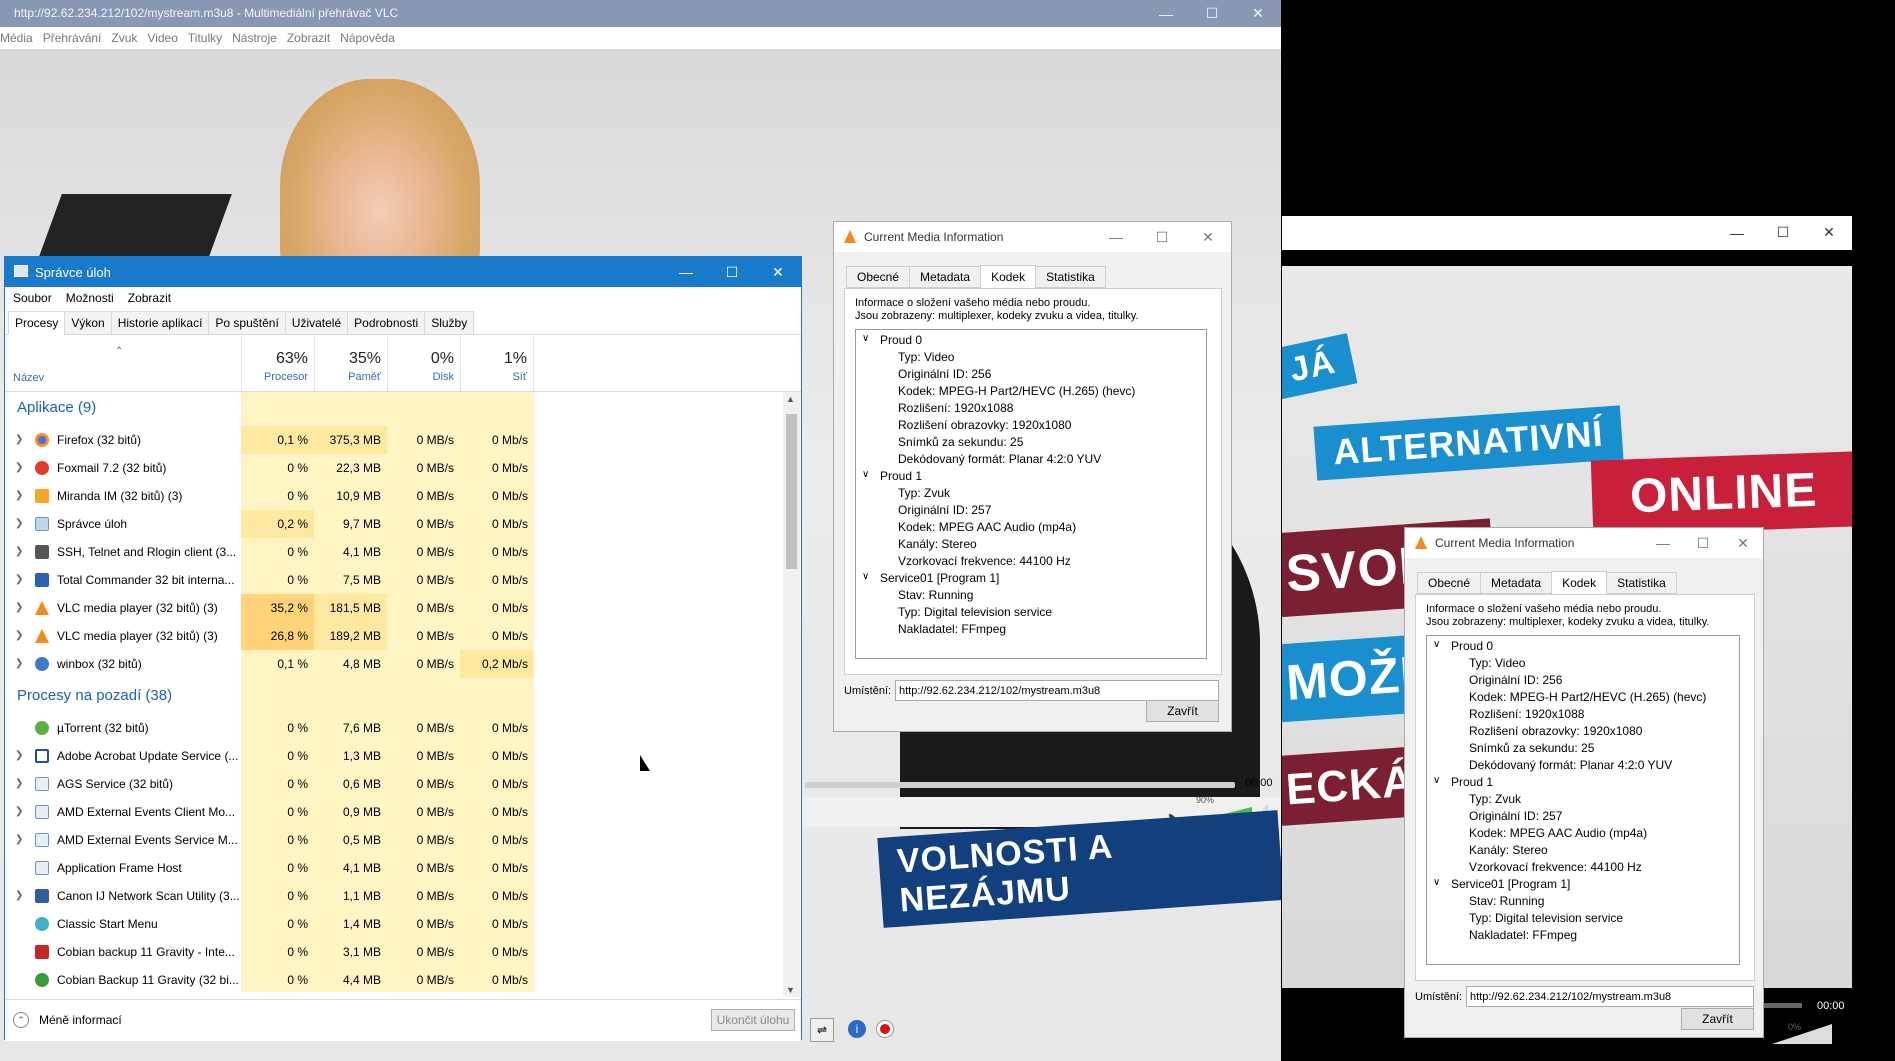 The image size is (1895, 1061). Describe the element at coordinates (1717, 1019) in the screenshot. I see `close-button: Zavřít` at that location.